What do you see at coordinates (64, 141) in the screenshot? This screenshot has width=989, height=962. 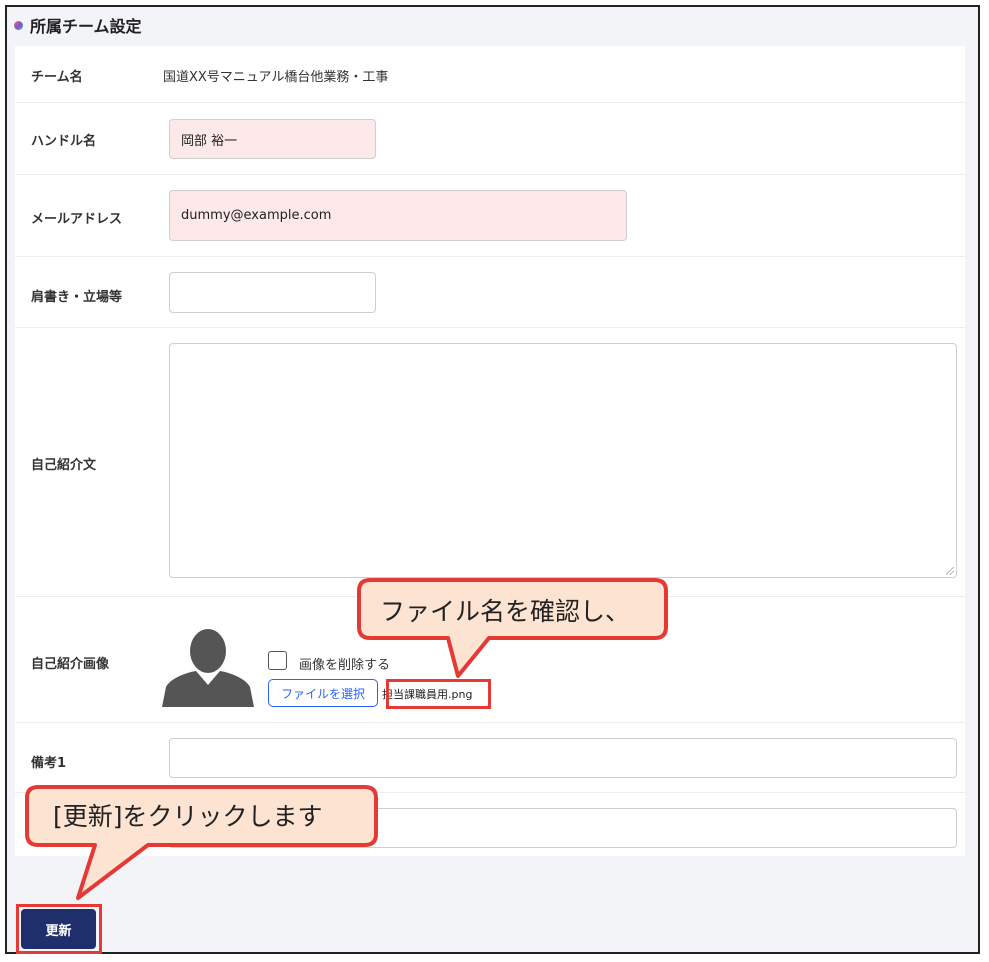 I see `handle-label: ハンドル名` at bounding box center [64, 141].